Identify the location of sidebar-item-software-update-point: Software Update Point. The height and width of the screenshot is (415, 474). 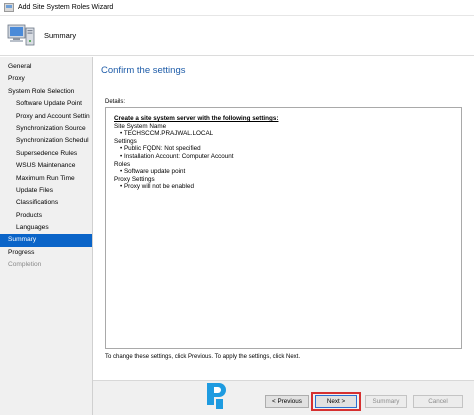
(46, 104).